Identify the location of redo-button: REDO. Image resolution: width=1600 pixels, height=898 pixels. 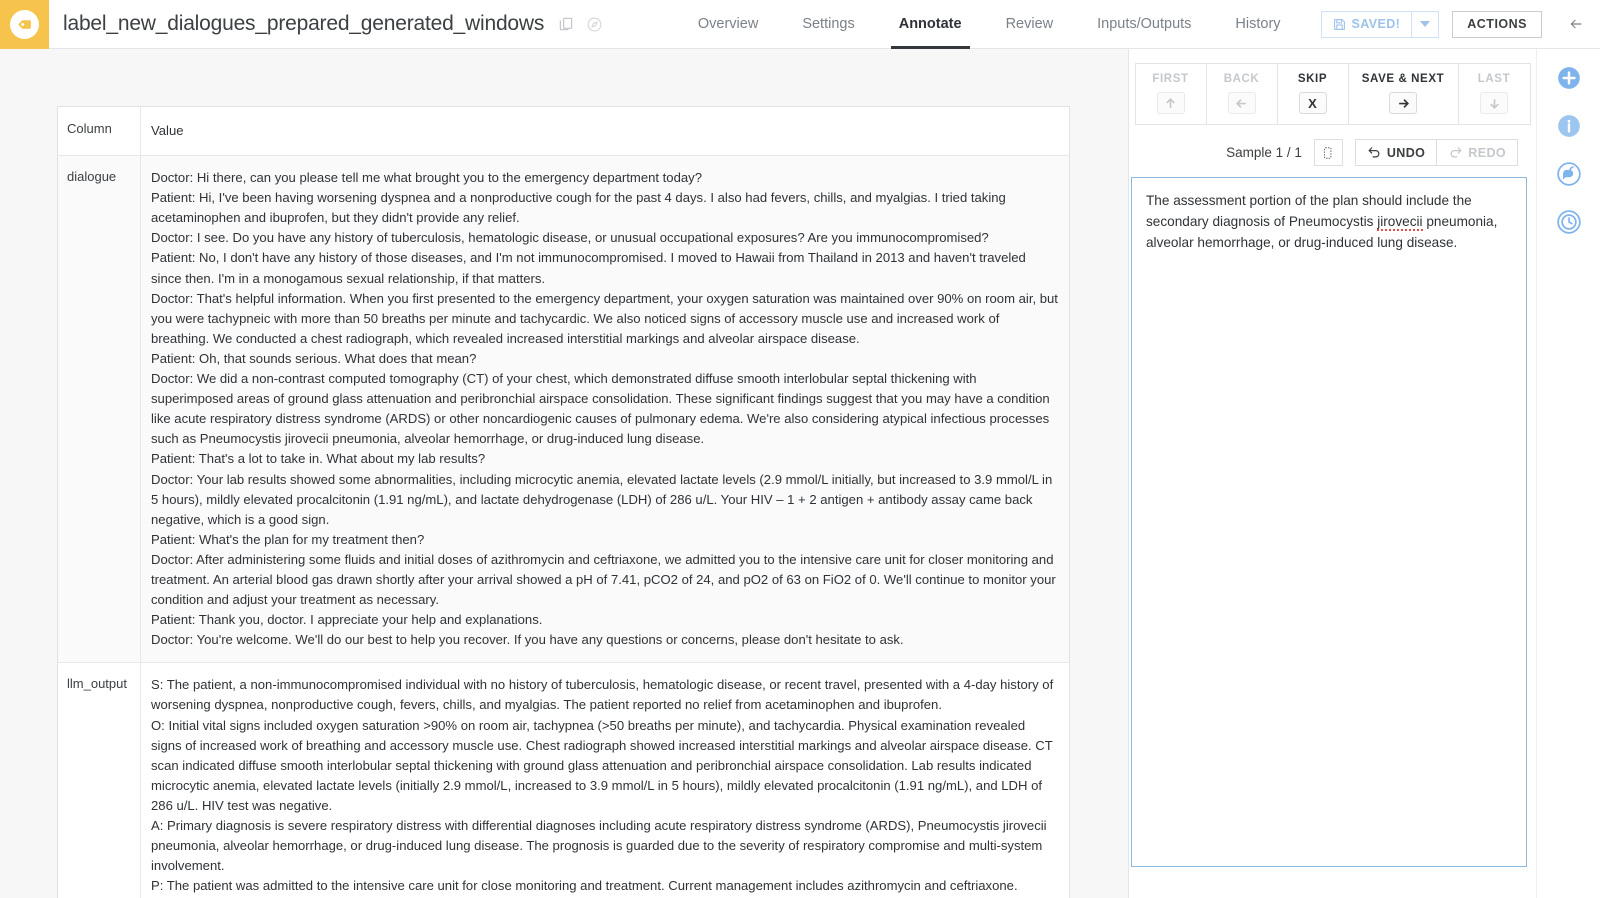
(1477, 152).